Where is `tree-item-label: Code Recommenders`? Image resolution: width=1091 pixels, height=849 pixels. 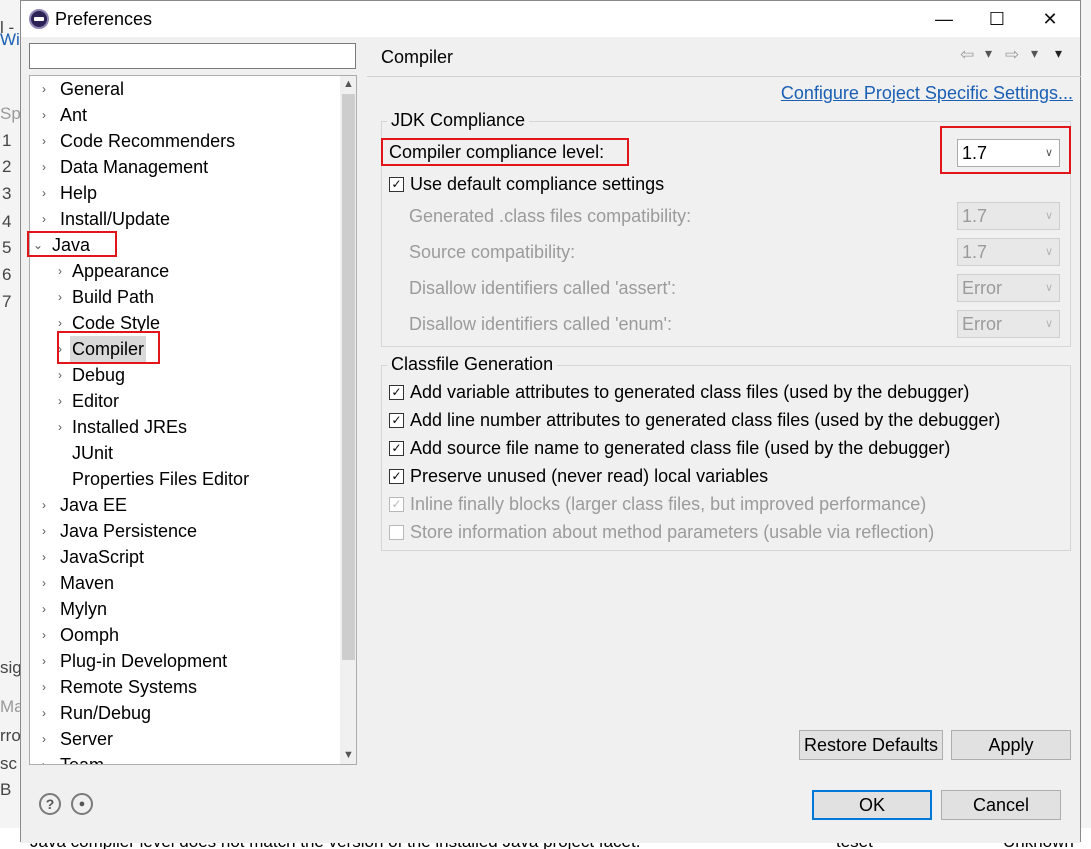
tree-item-label: Code Recommenders is located at coordinates (148, 141).